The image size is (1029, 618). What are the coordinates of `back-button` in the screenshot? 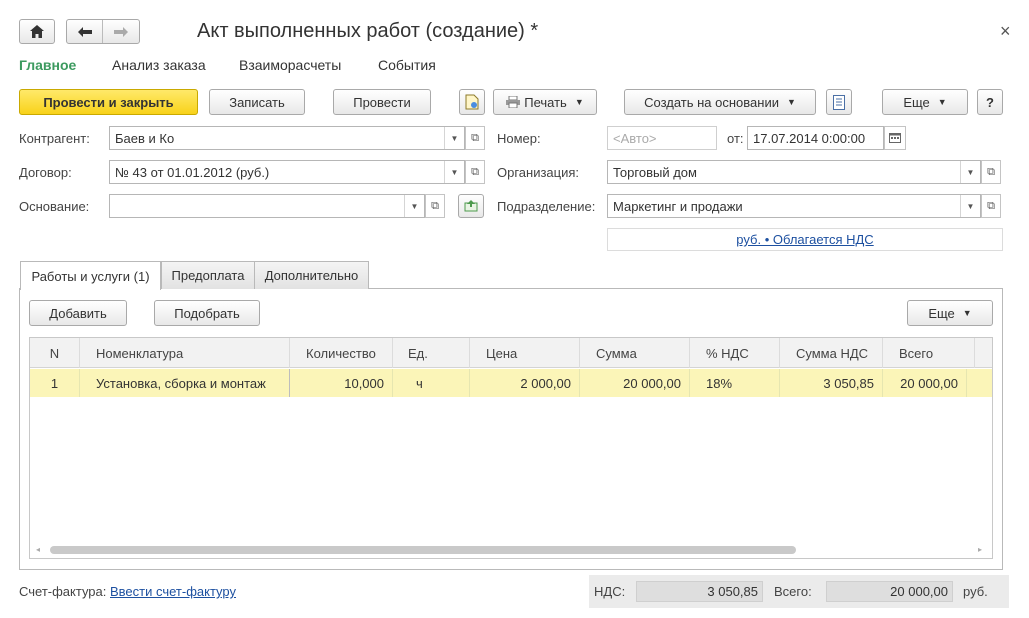 It's located at (85, 31).